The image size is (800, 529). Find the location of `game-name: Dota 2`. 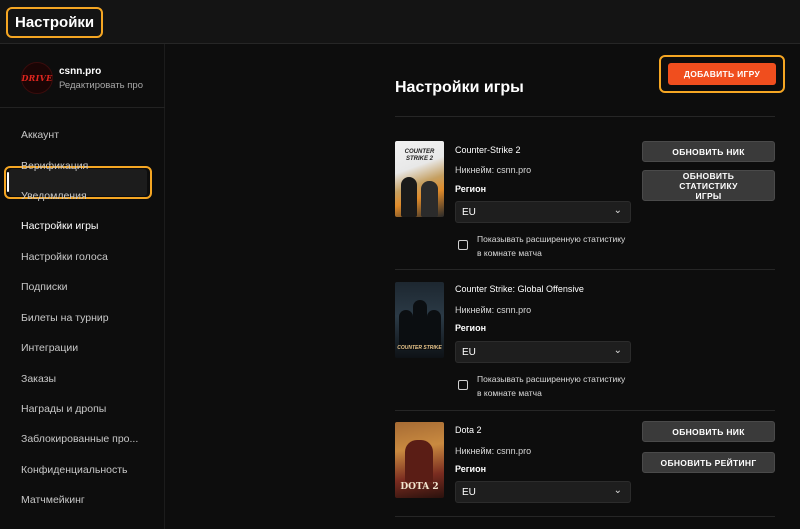

game-name: Dota 2 is located at coordinates (468, 430).